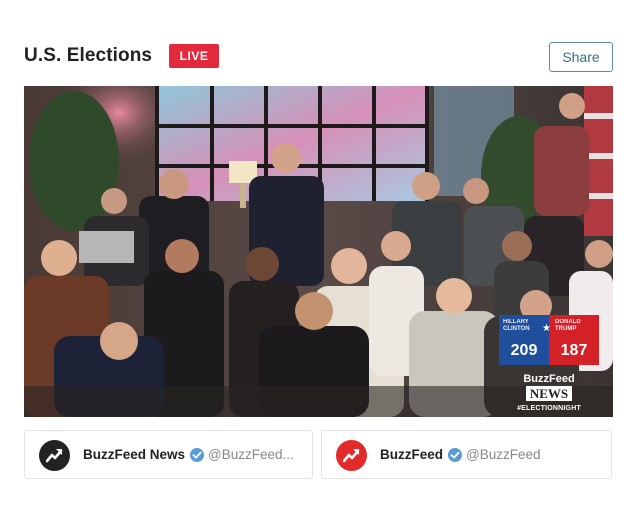 The width and height of the screenshot is (630, 519). I want to click on account-name: BuzzFeed News, so click(134, 454).